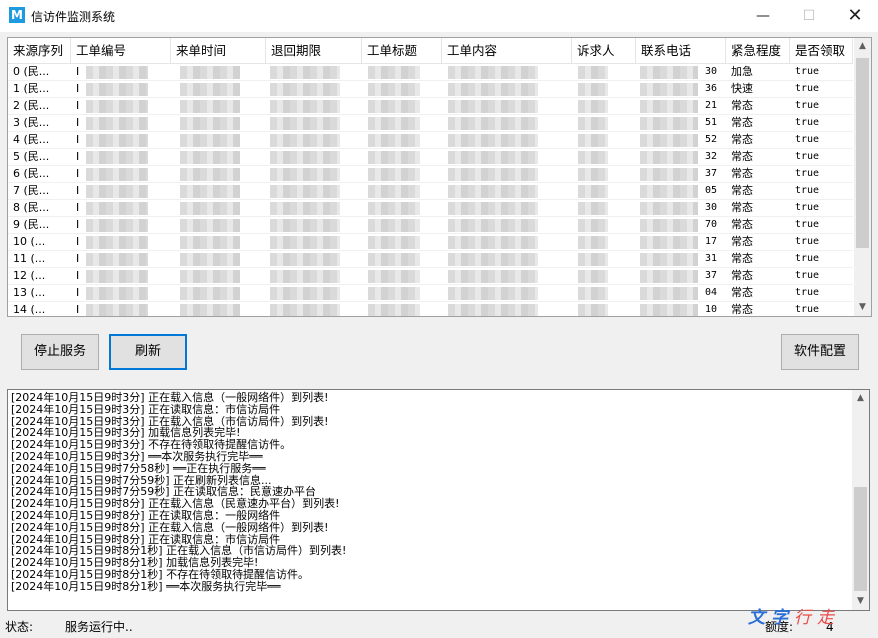  Describe the element at coordinates (809, 16) in the screenshot. I see `maximize-button: ☐` at that location.